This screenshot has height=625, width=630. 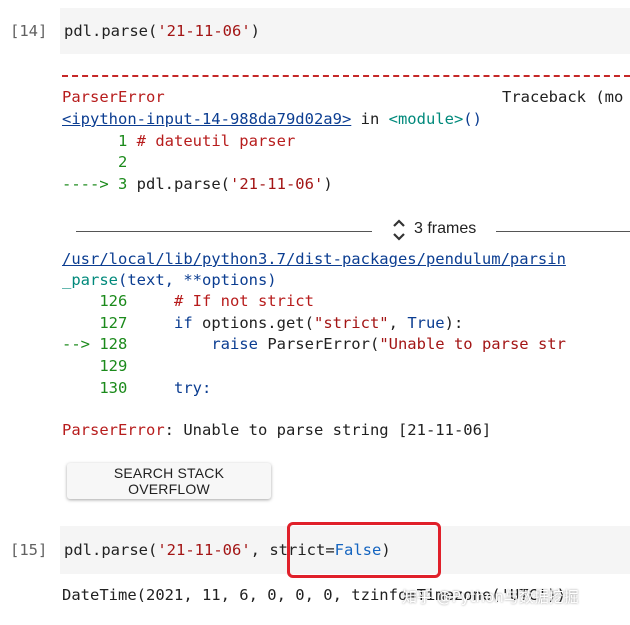 I want to click on module-link: <module>, so click(x=426, y=119).